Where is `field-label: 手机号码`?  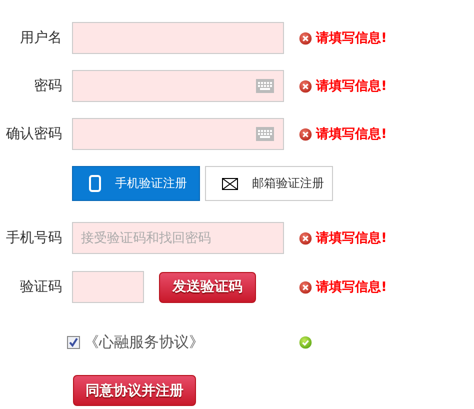
field-label: 手机号码 is located at coordinates (34, 238).